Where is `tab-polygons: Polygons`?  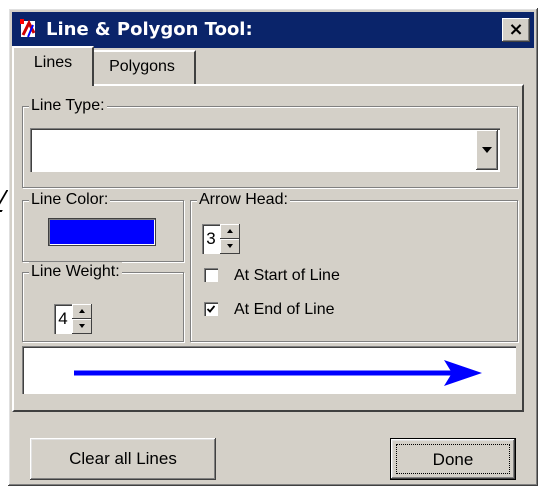 tab-polygons: Polygons is located at coordinates (143, 67).